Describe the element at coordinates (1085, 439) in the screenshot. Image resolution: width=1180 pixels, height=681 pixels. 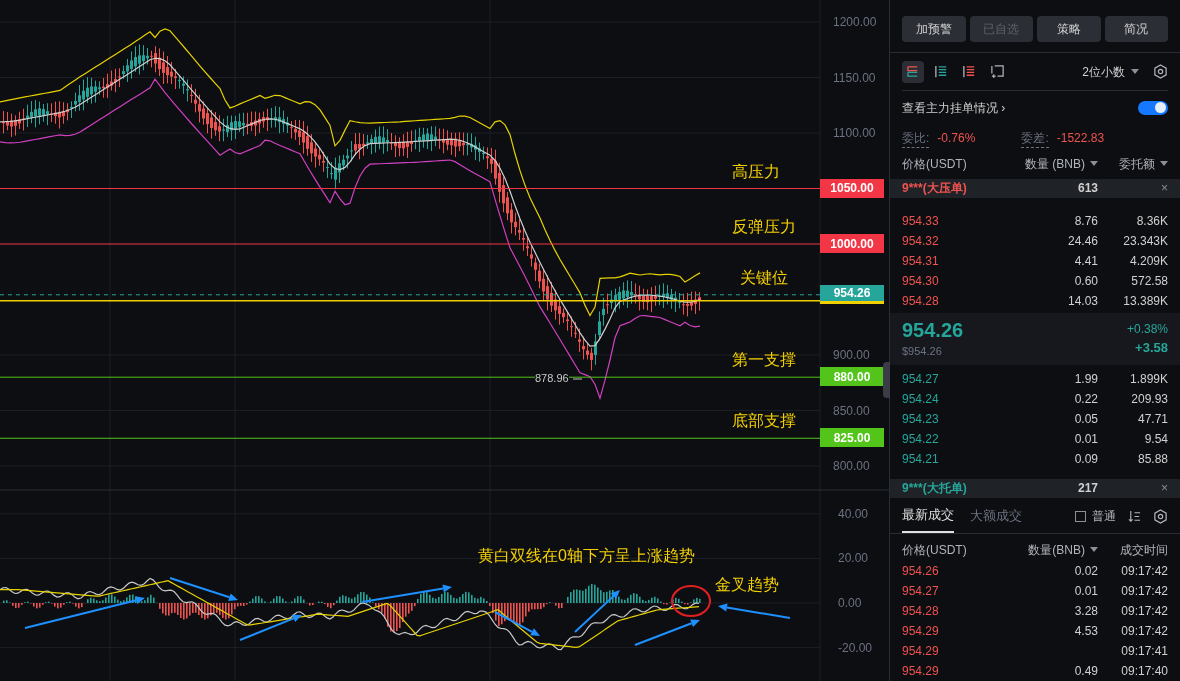
I see `quantity-cell-text: 0.01` at that location.